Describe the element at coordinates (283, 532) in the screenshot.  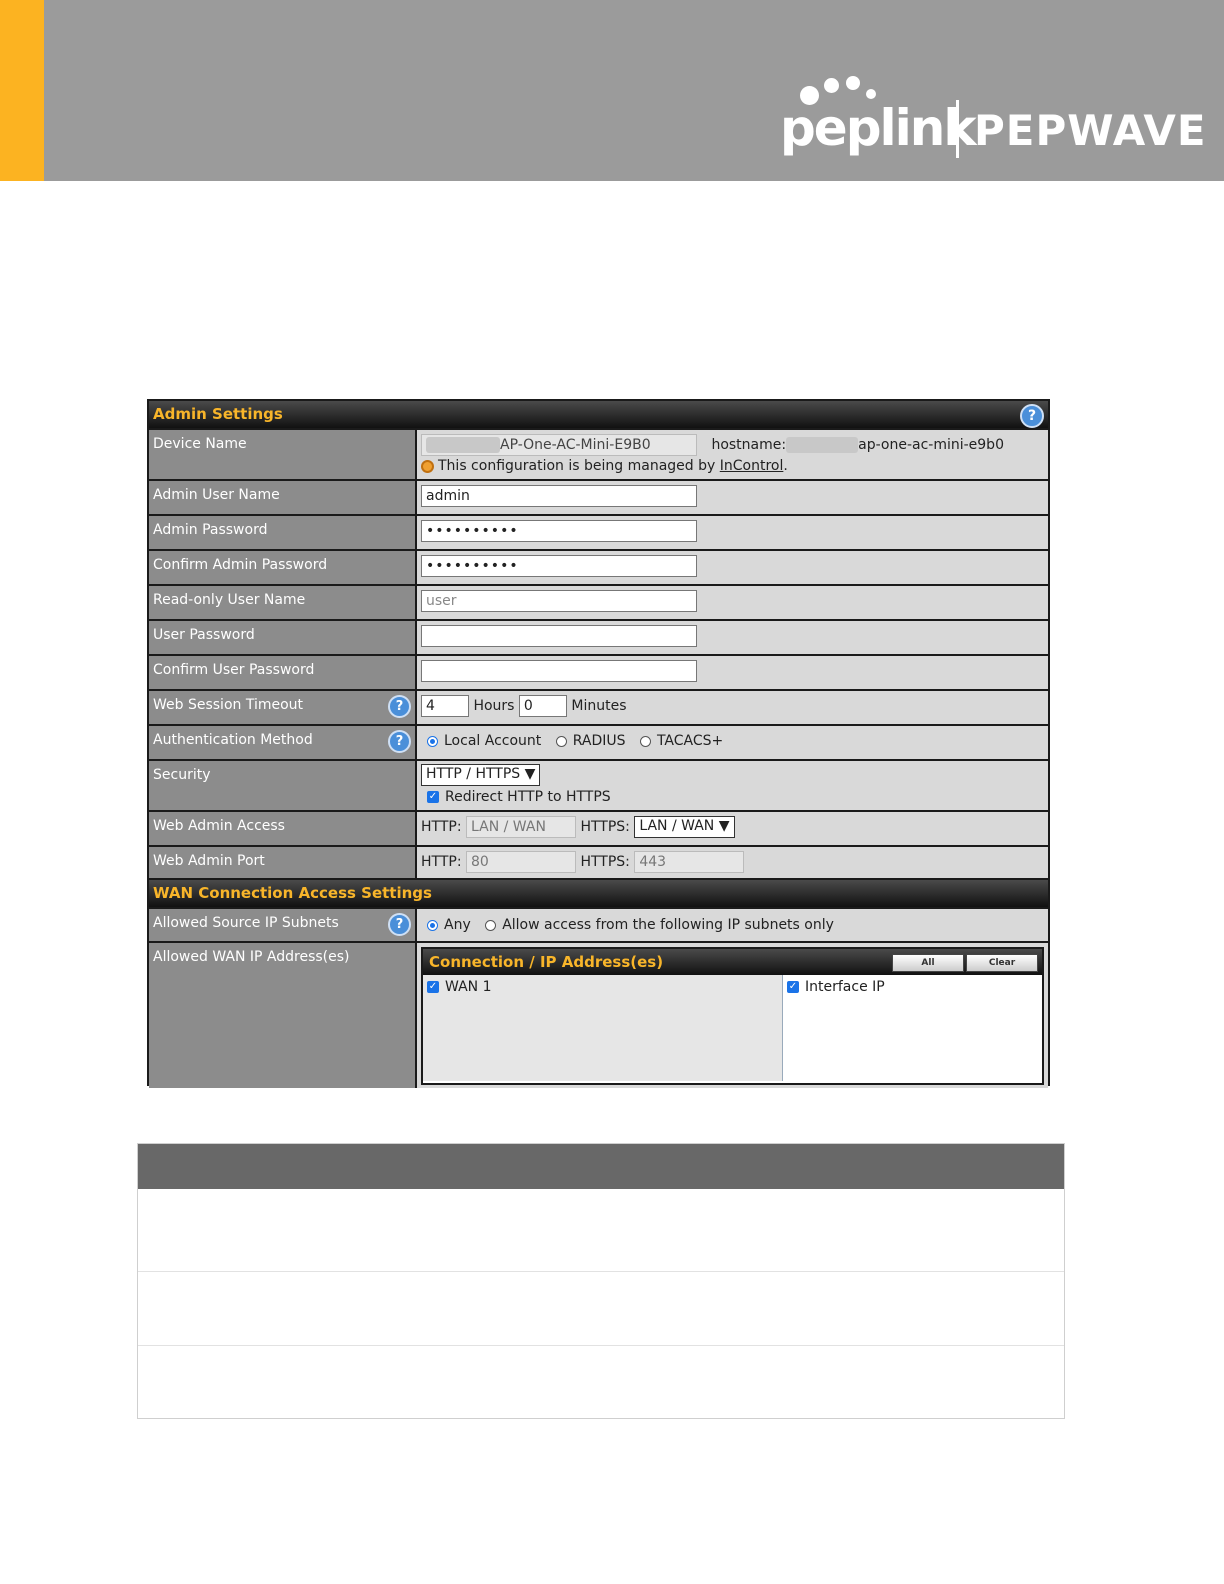
I see `row-label: Admin Password` at that location.